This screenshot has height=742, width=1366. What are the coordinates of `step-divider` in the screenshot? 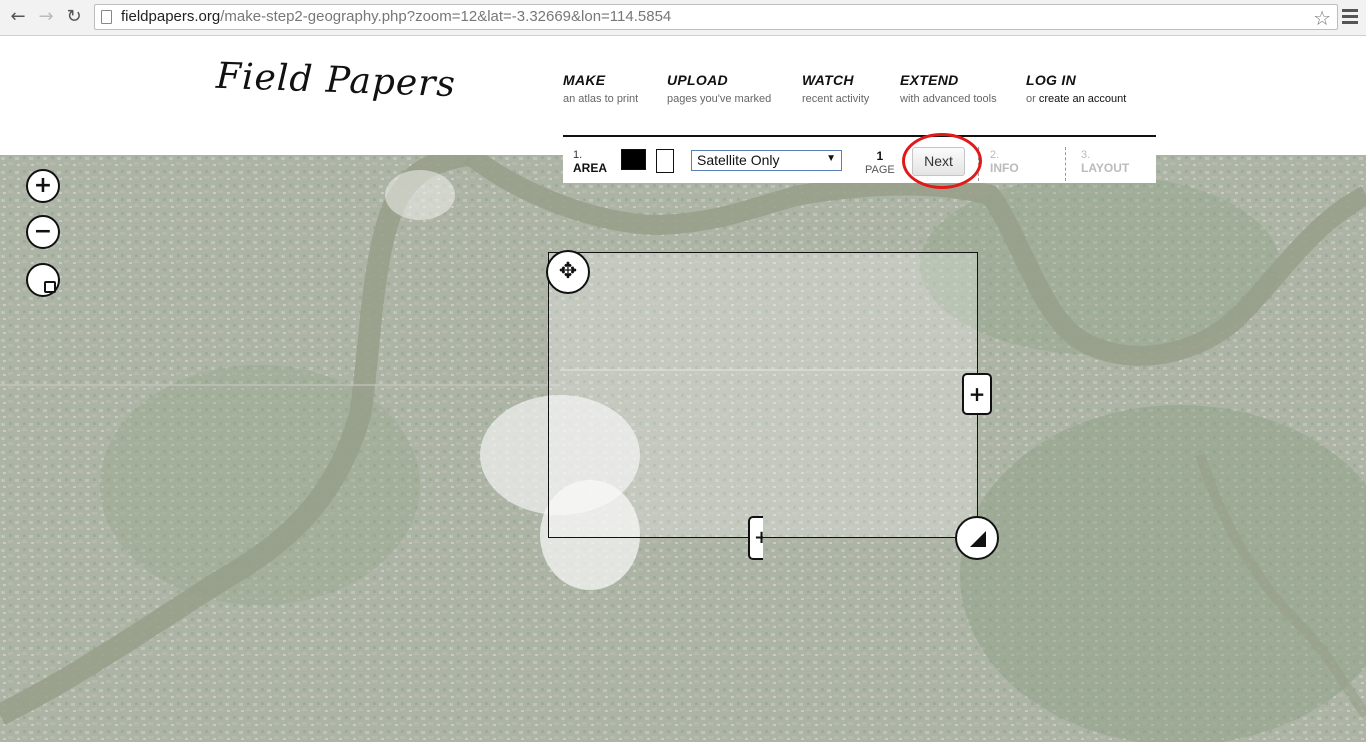 It's located at (1065, 164).